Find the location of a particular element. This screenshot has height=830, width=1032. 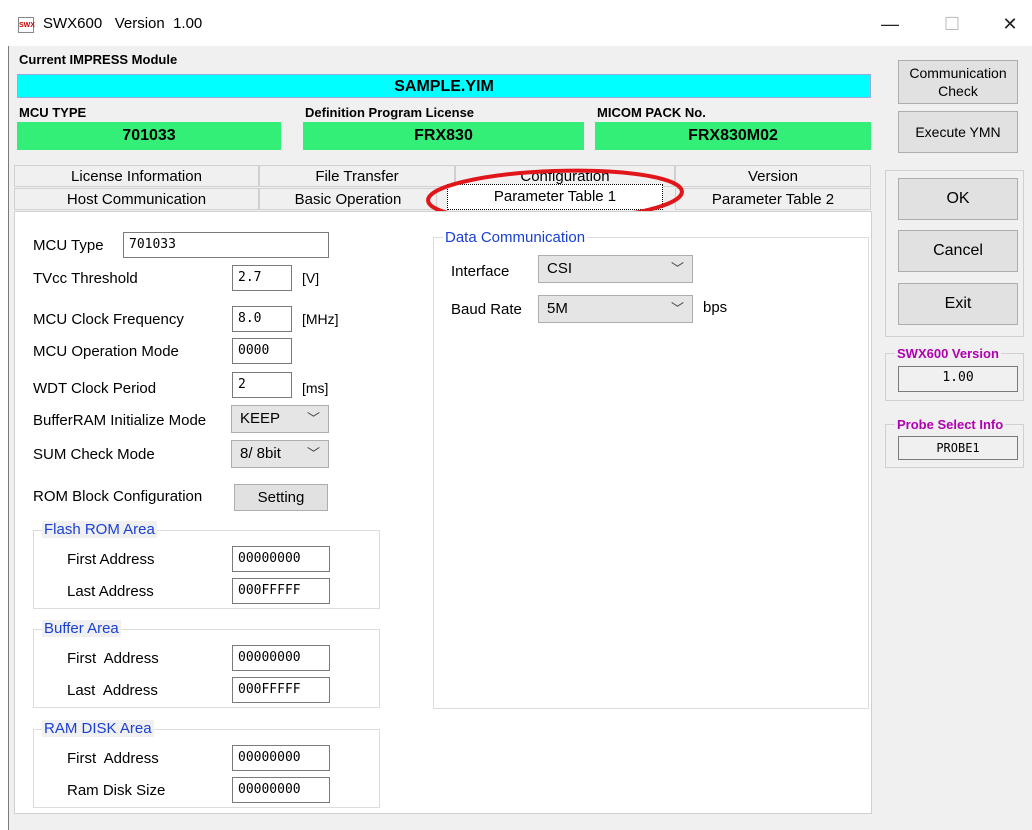

license-label: Definition Program License is located at coordinates (390, 112).